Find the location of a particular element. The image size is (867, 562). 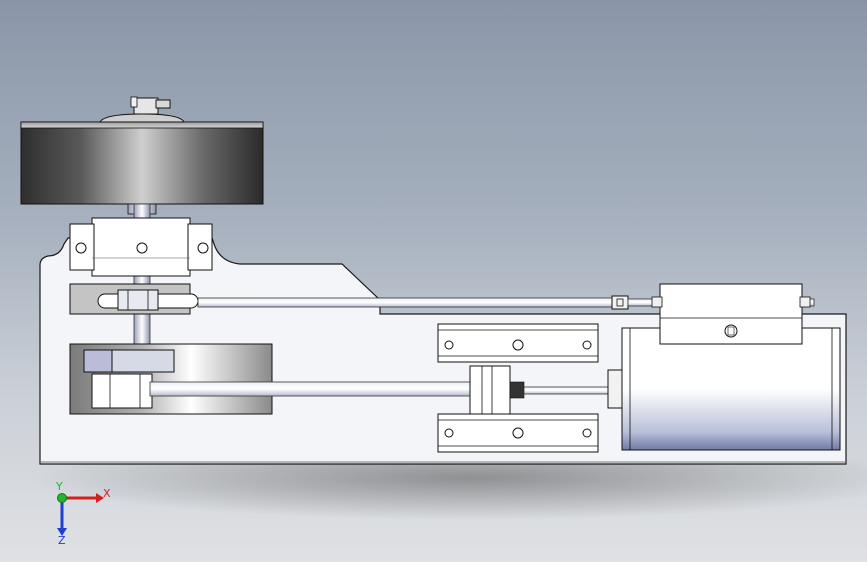

flywheel-key is located at coordinates (146, 106).